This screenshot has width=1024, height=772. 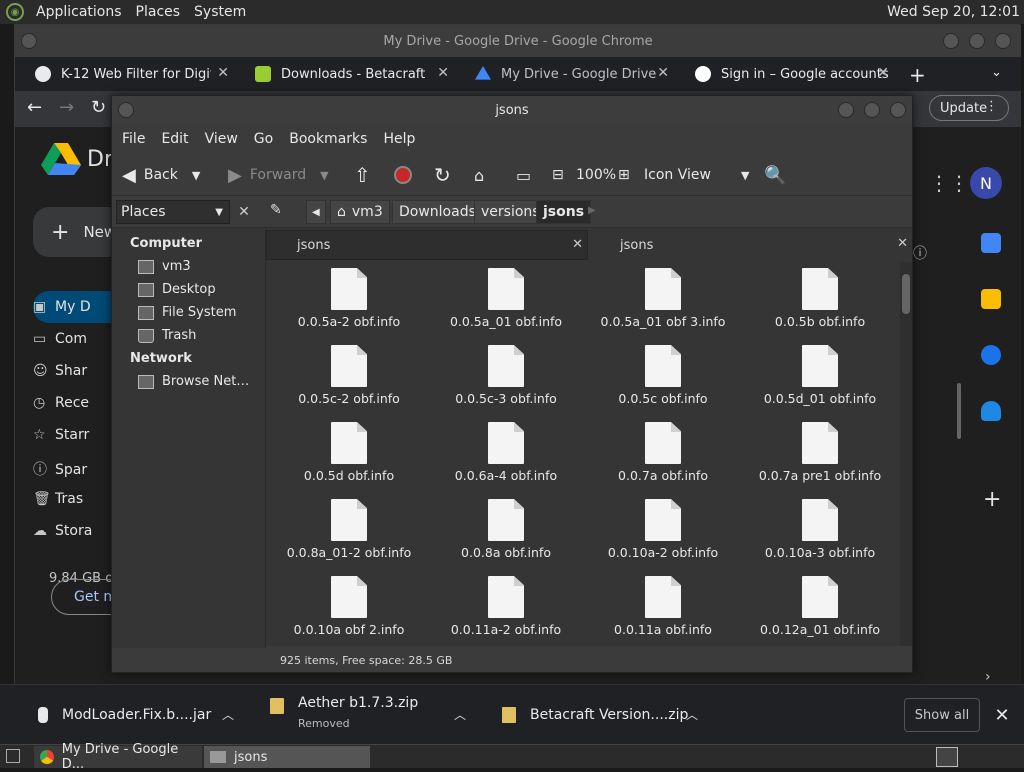 What do you see at coordinates (991, 106) in the screenshot?
I see `kebab-menu-icon: ⋮` at bounding box center [991, 106].